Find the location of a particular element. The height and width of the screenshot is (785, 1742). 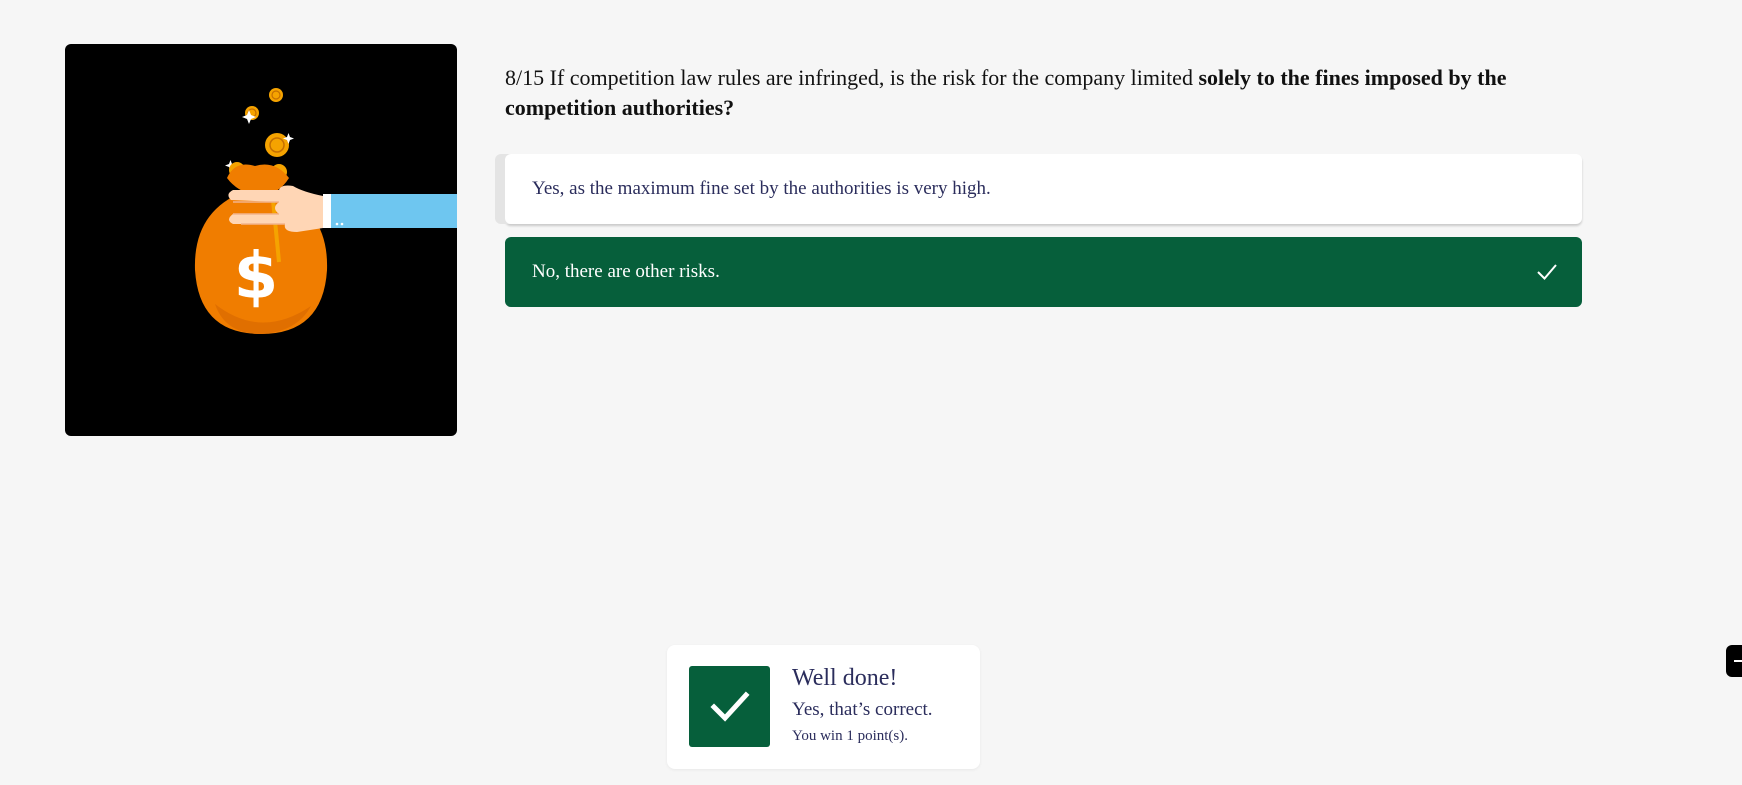

feedback-title: Well done! is located at coordinates (845, 678).